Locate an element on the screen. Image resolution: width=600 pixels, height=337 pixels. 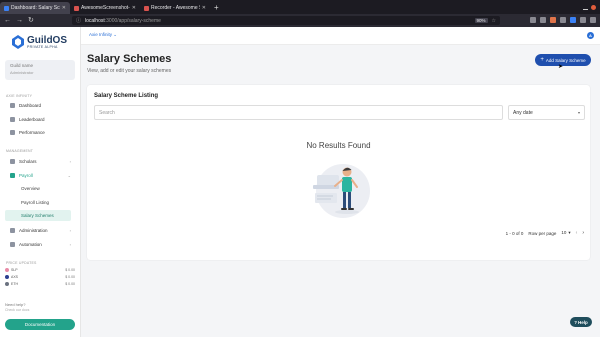
guild-selector-label: Axie Infinity is located at coordinates (101, 34).